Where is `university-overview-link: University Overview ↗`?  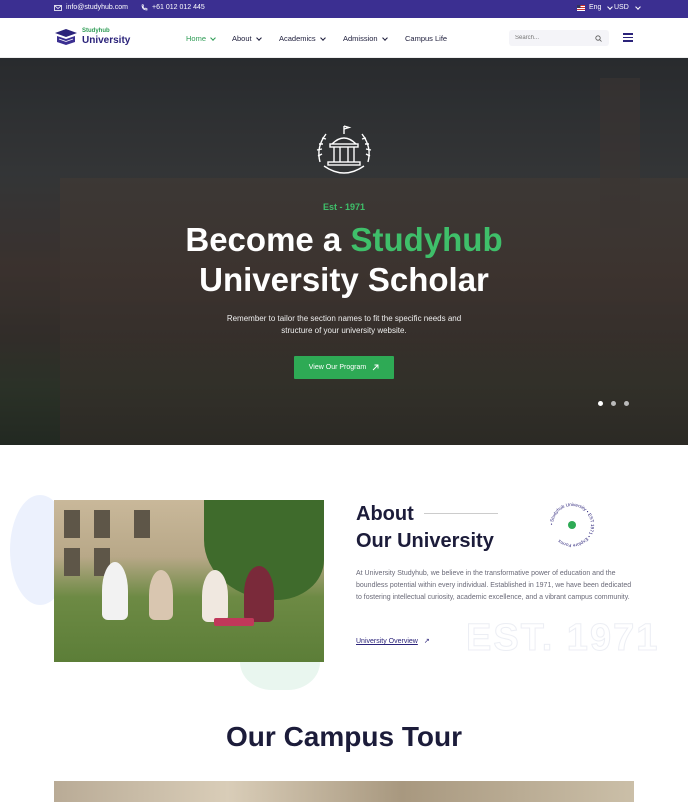
university-overview-link: University Overview ↗ is located at coordinates (393, 641).